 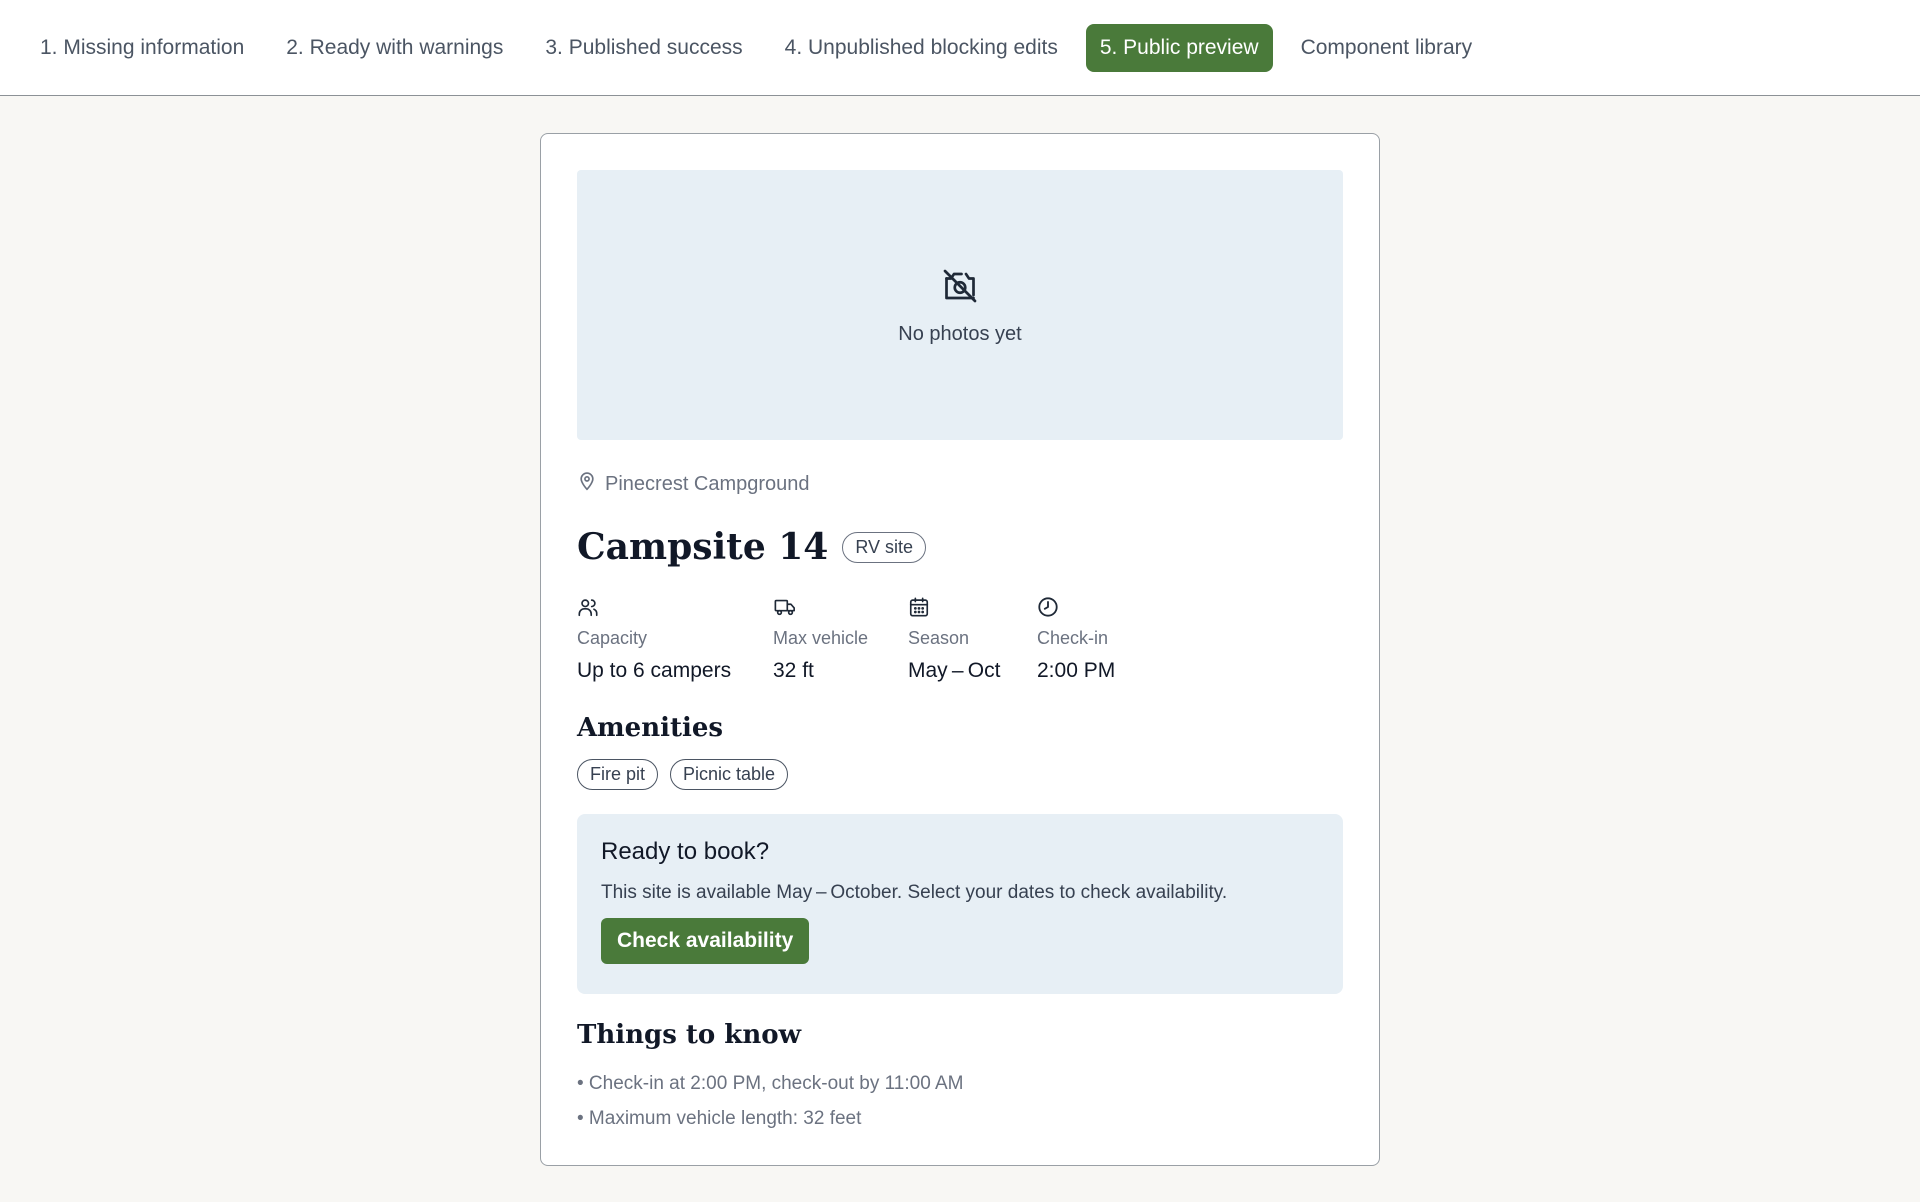 What do you see at coordinates (884, 547) in the screenshot?
I see `site-type-badge: RV site` at bounding box center [884, 547].